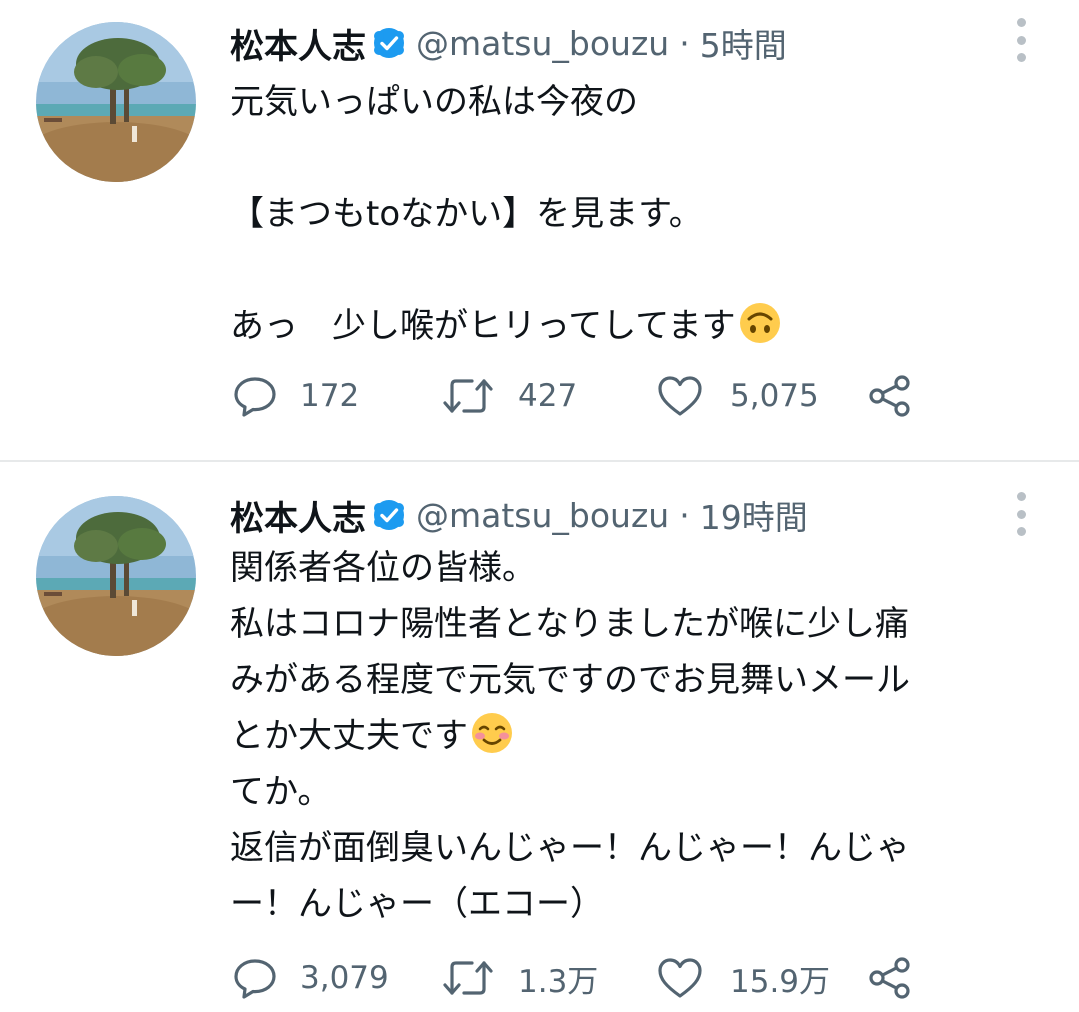 This screenshot has height=1012, width=1079. What do you see at coordinates (774, 396) in the screenshot?
I see `like-count: 5,075` at bounding box center [774, 396].